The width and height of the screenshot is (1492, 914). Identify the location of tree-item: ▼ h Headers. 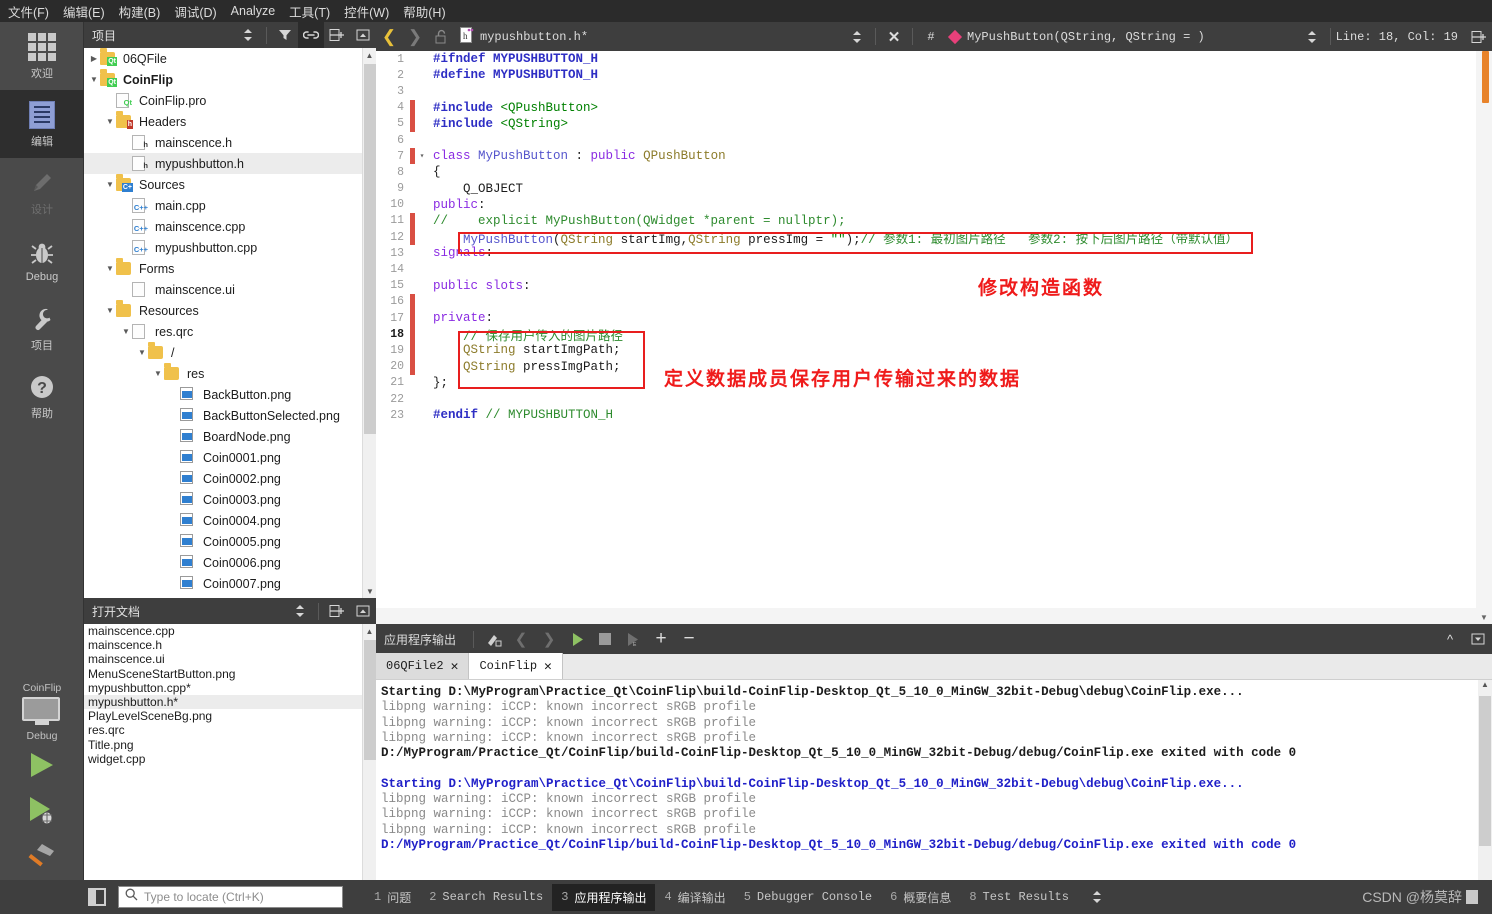
(230, 121).